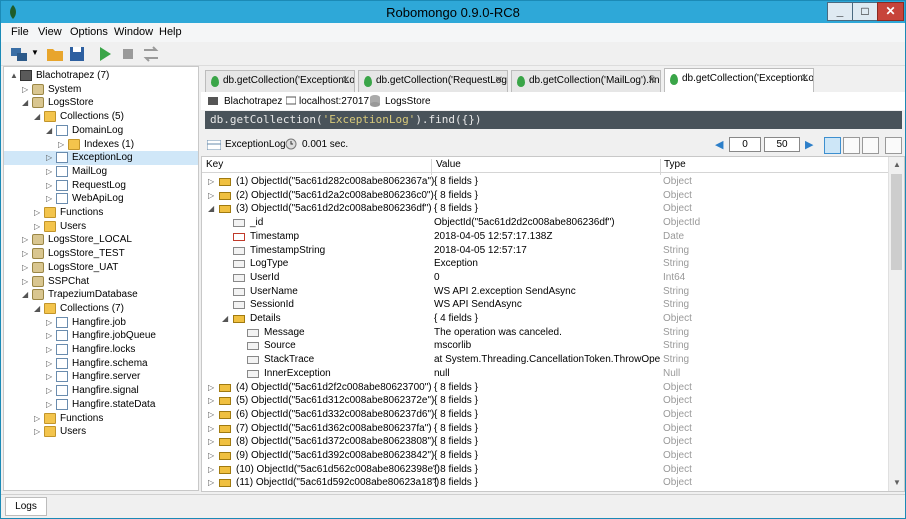 The image size is (906, 519). I want to click on title-bar: Robomongo 0.9.0-RC8 _ □ ✕, so click(453, 12).